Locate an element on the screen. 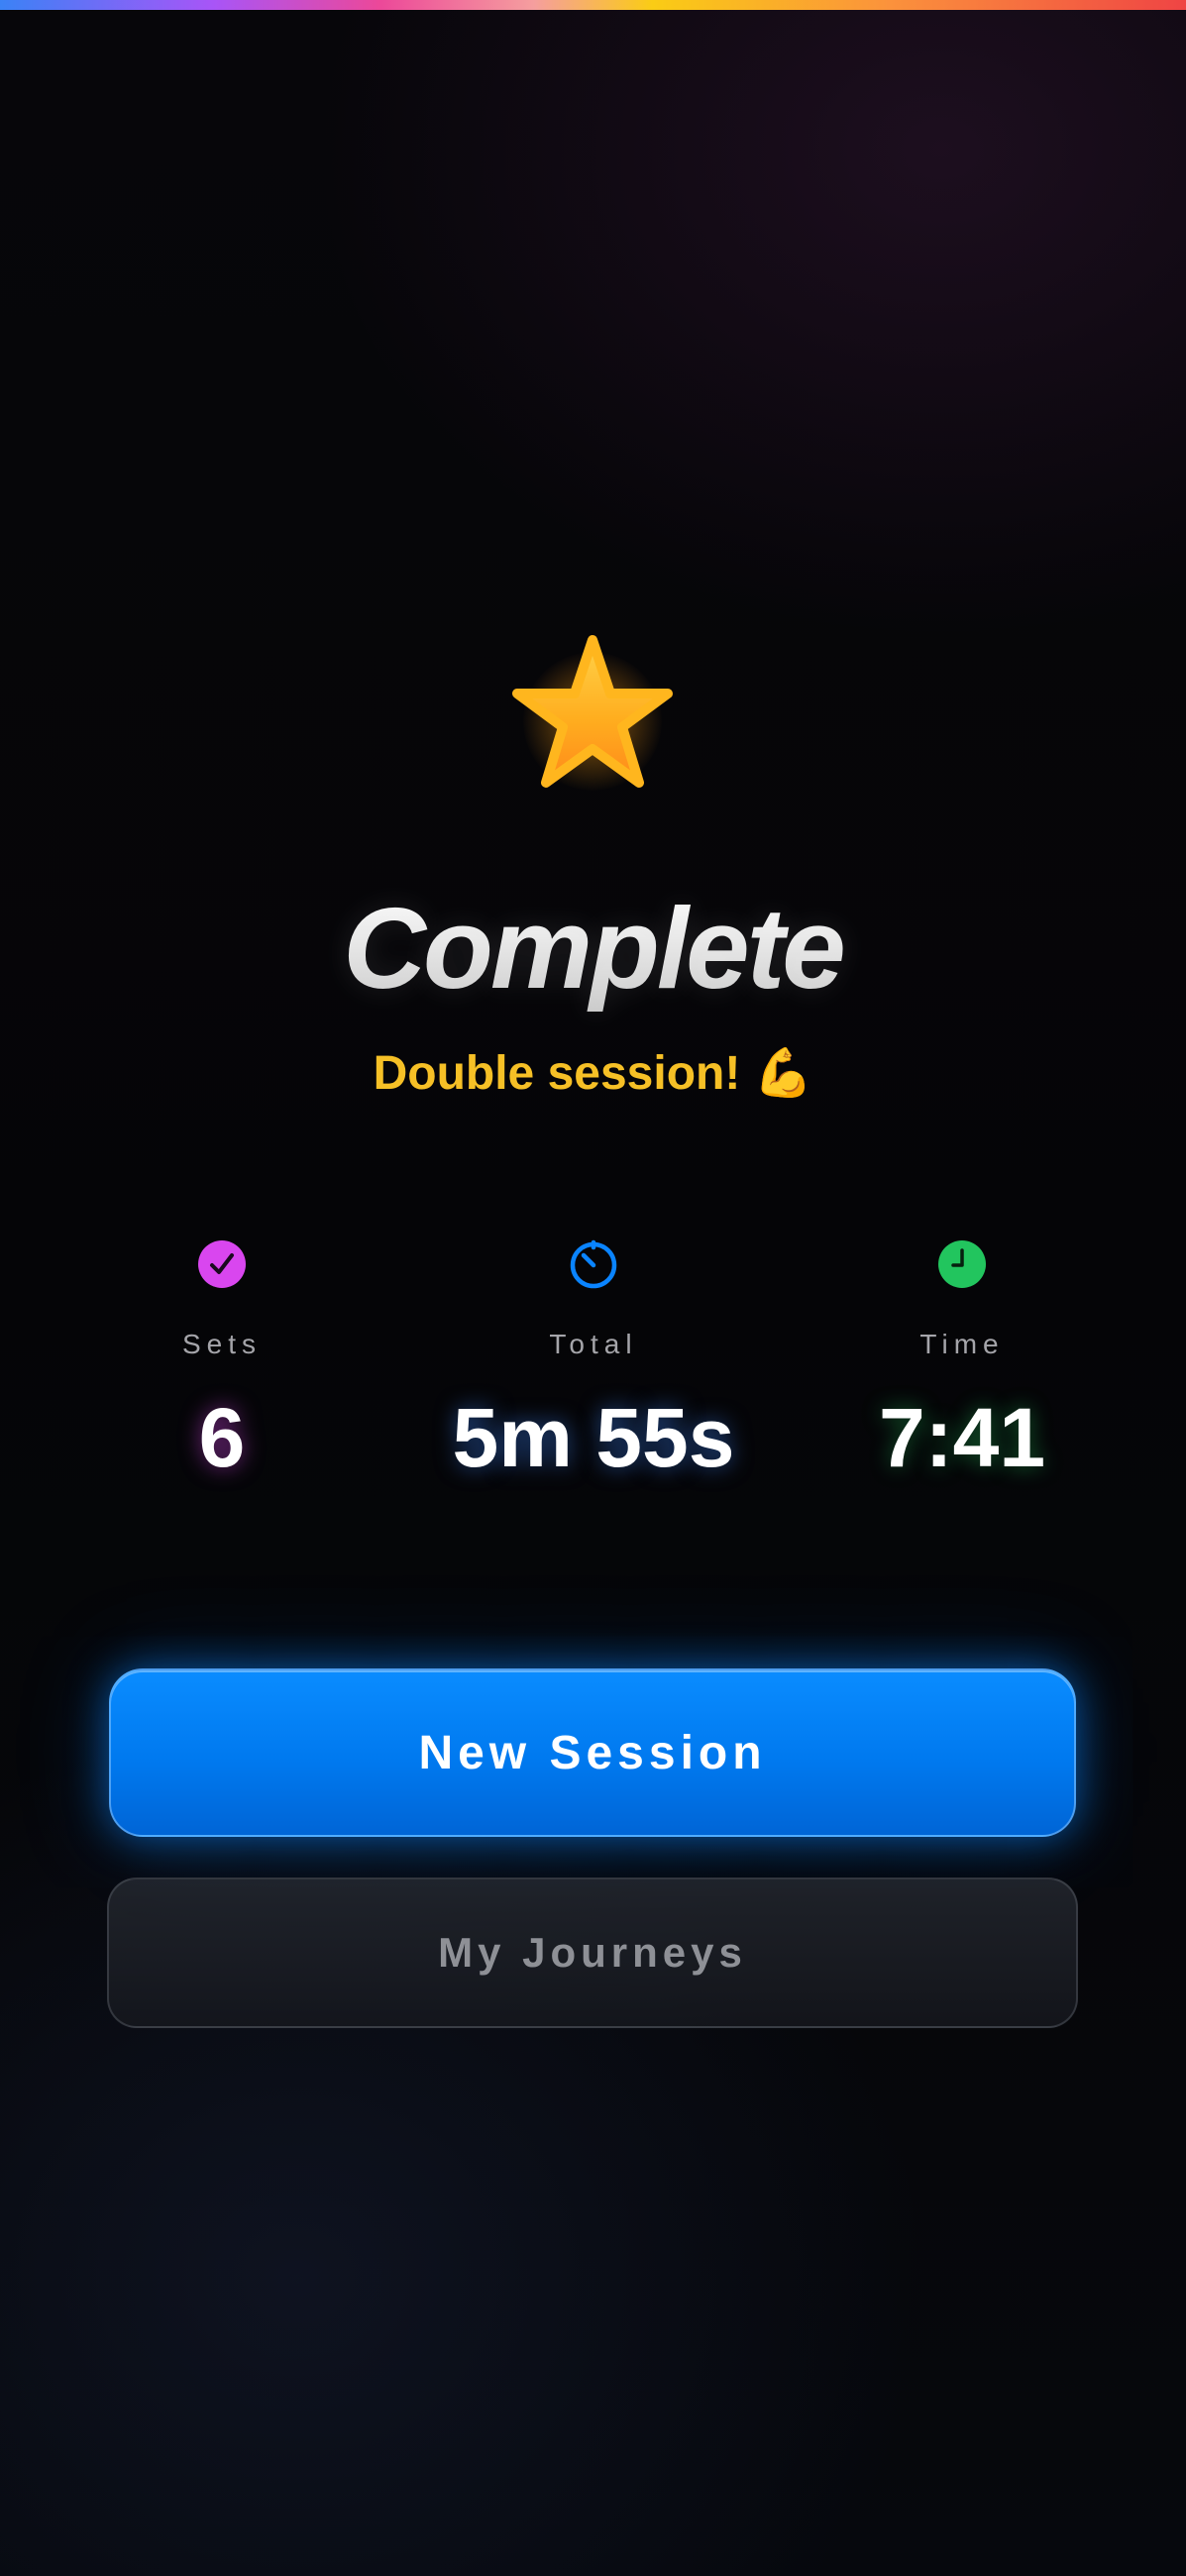 This screenshot has height=2576, width=1186. rainbow-progress-bar is located at coordinates (593, 5).